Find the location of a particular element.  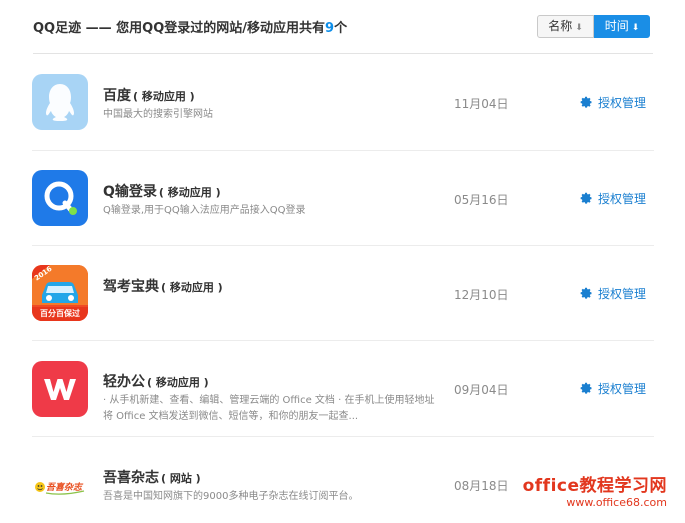

sort-by-time-button: 时间 ⬇ is located at coordinates (622, 26).